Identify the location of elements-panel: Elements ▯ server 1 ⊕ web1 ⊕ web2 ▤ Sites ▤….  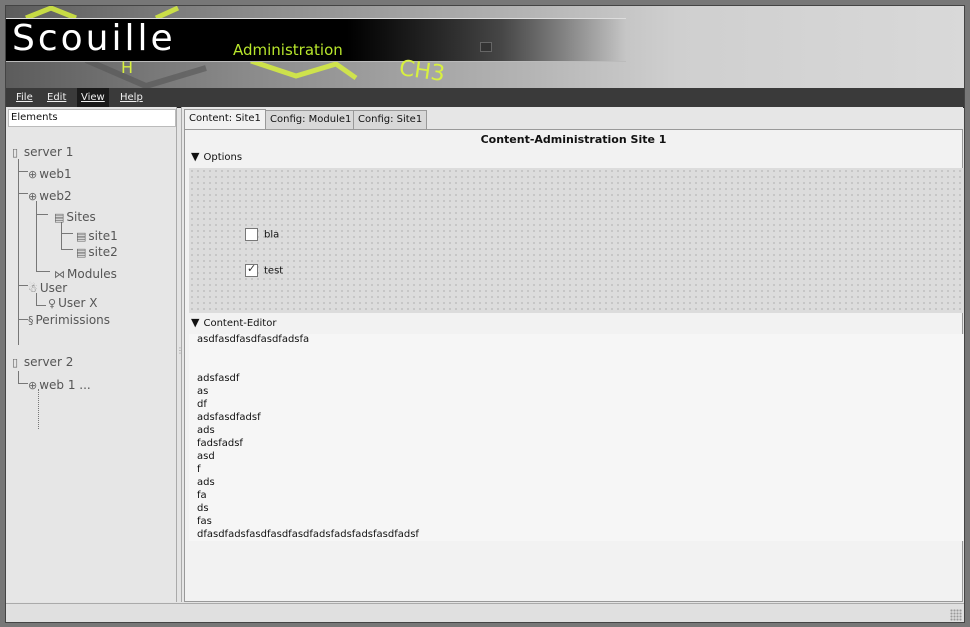
(91, 354).